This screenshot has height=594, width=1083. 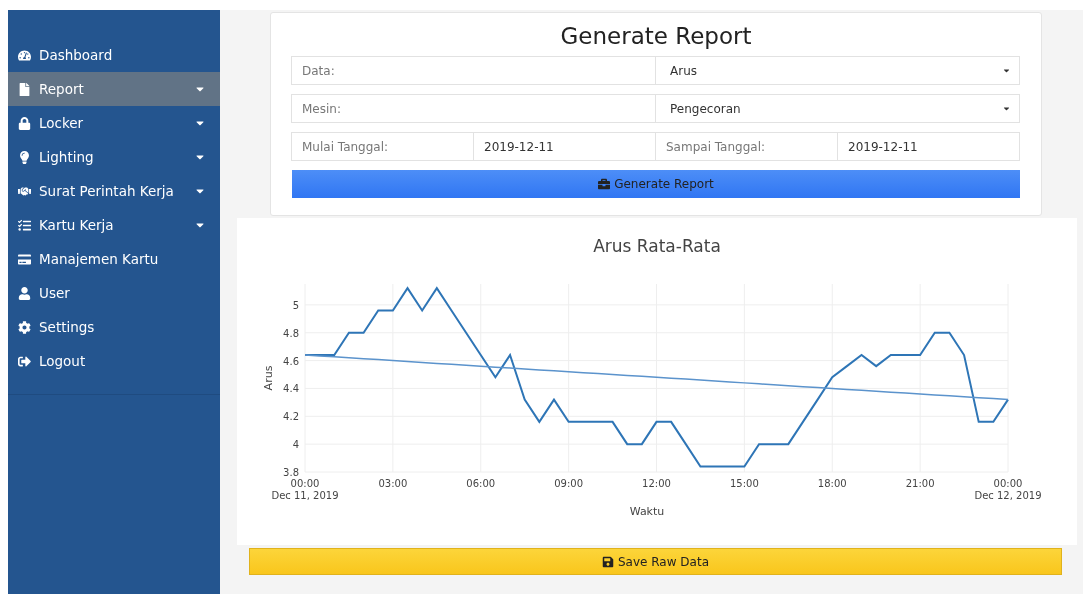 What do you see at coordinates (268, 378) in the screenshot?
I see `axis-title: Arus` at bounding box center [268, 378].